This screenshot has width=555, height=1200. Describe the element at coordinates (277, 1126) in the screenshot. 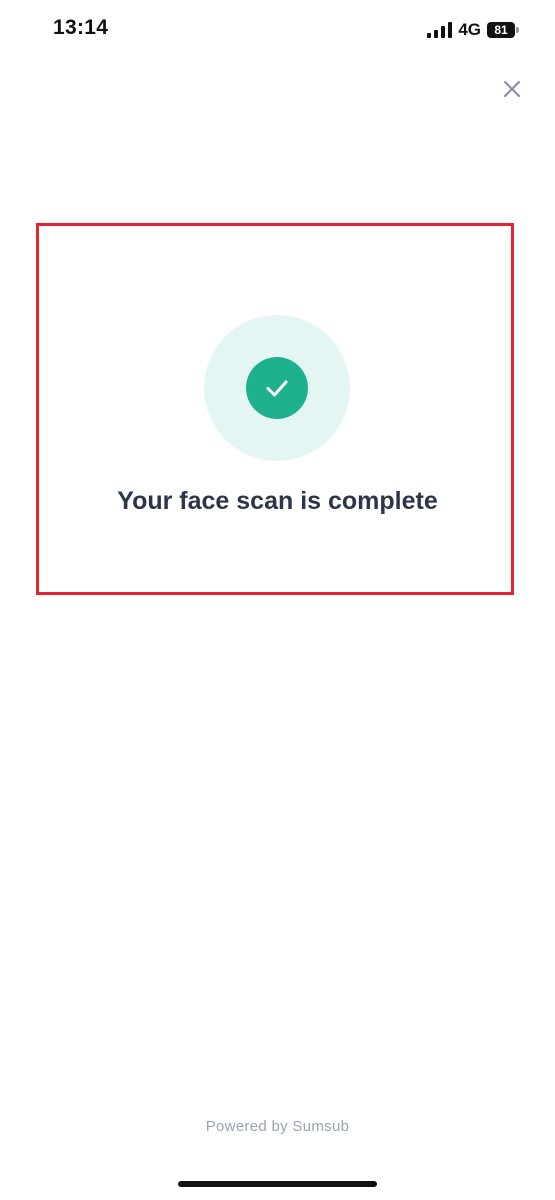

I see `powered-by-label: Powered by Sumsub` at that location.